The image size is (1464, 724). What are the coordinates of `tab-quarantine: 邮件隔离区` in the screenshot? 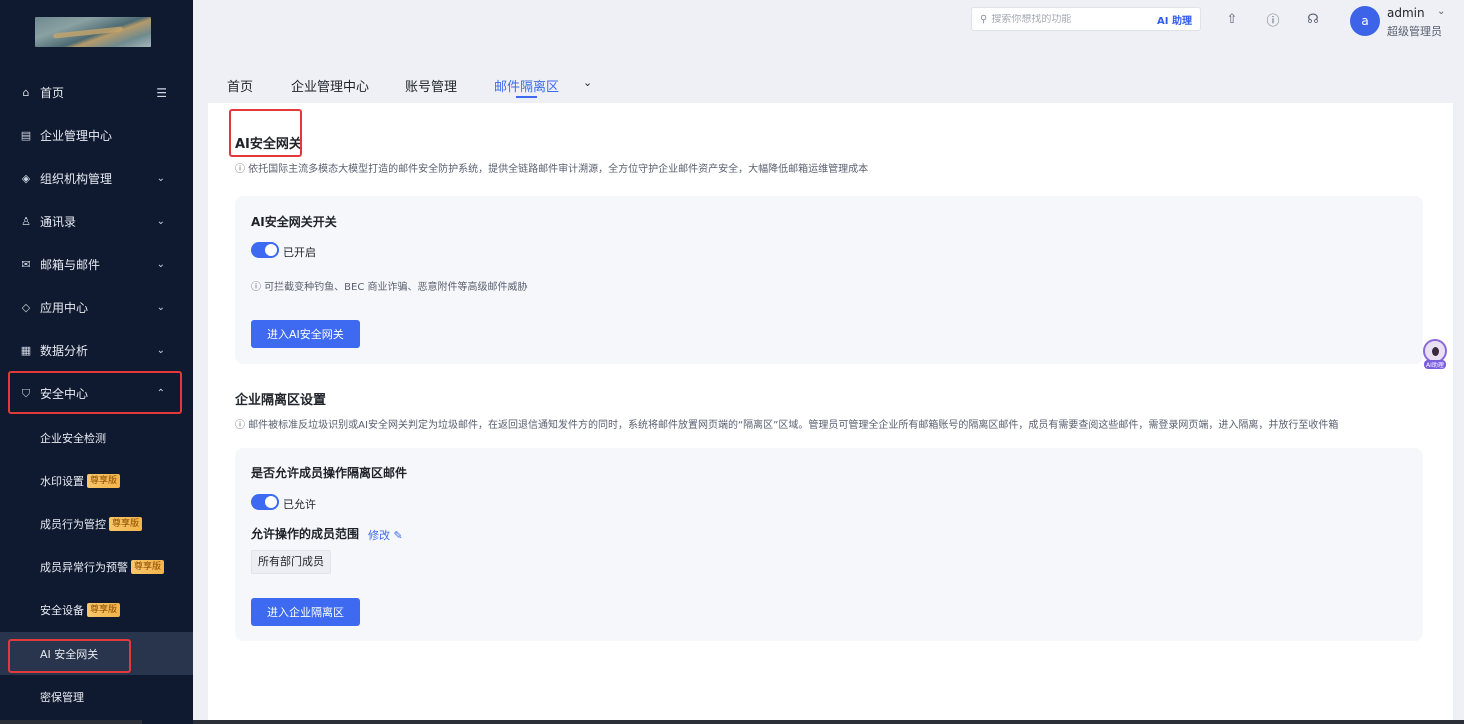 It's located at (526, 85).